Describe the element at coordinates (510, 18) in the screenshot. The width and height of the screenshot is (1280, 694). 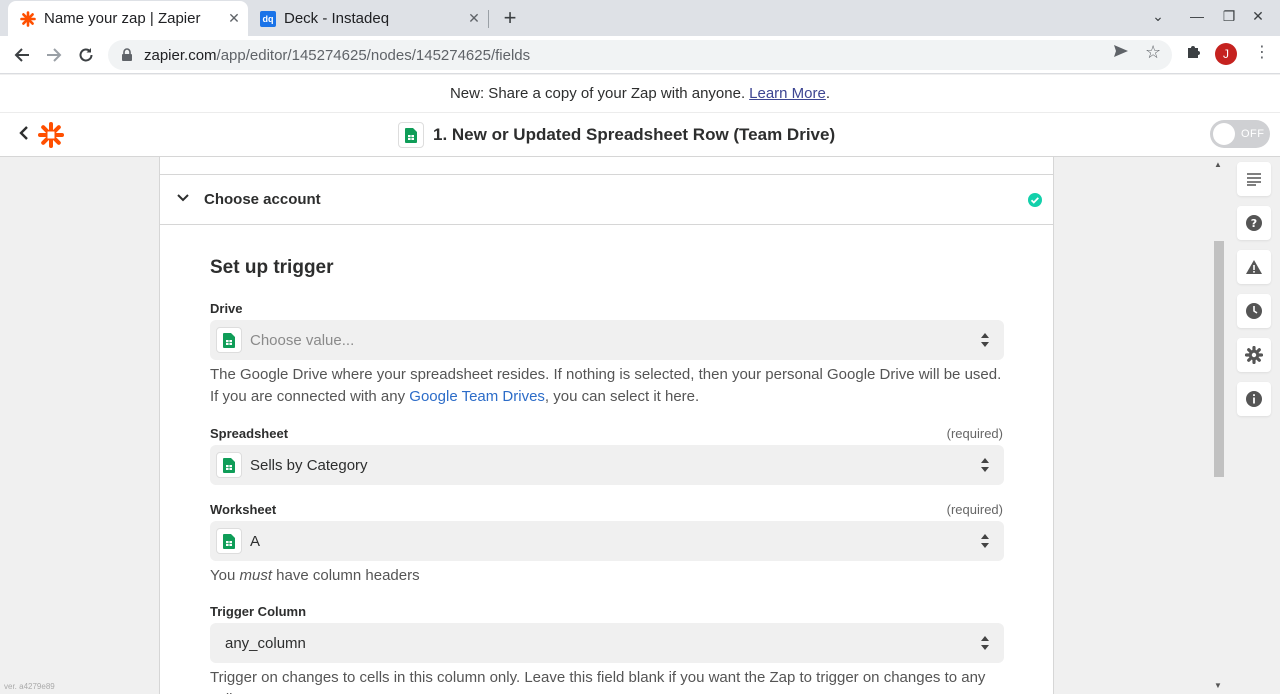
I see `new-tab-icon: +` at that location.